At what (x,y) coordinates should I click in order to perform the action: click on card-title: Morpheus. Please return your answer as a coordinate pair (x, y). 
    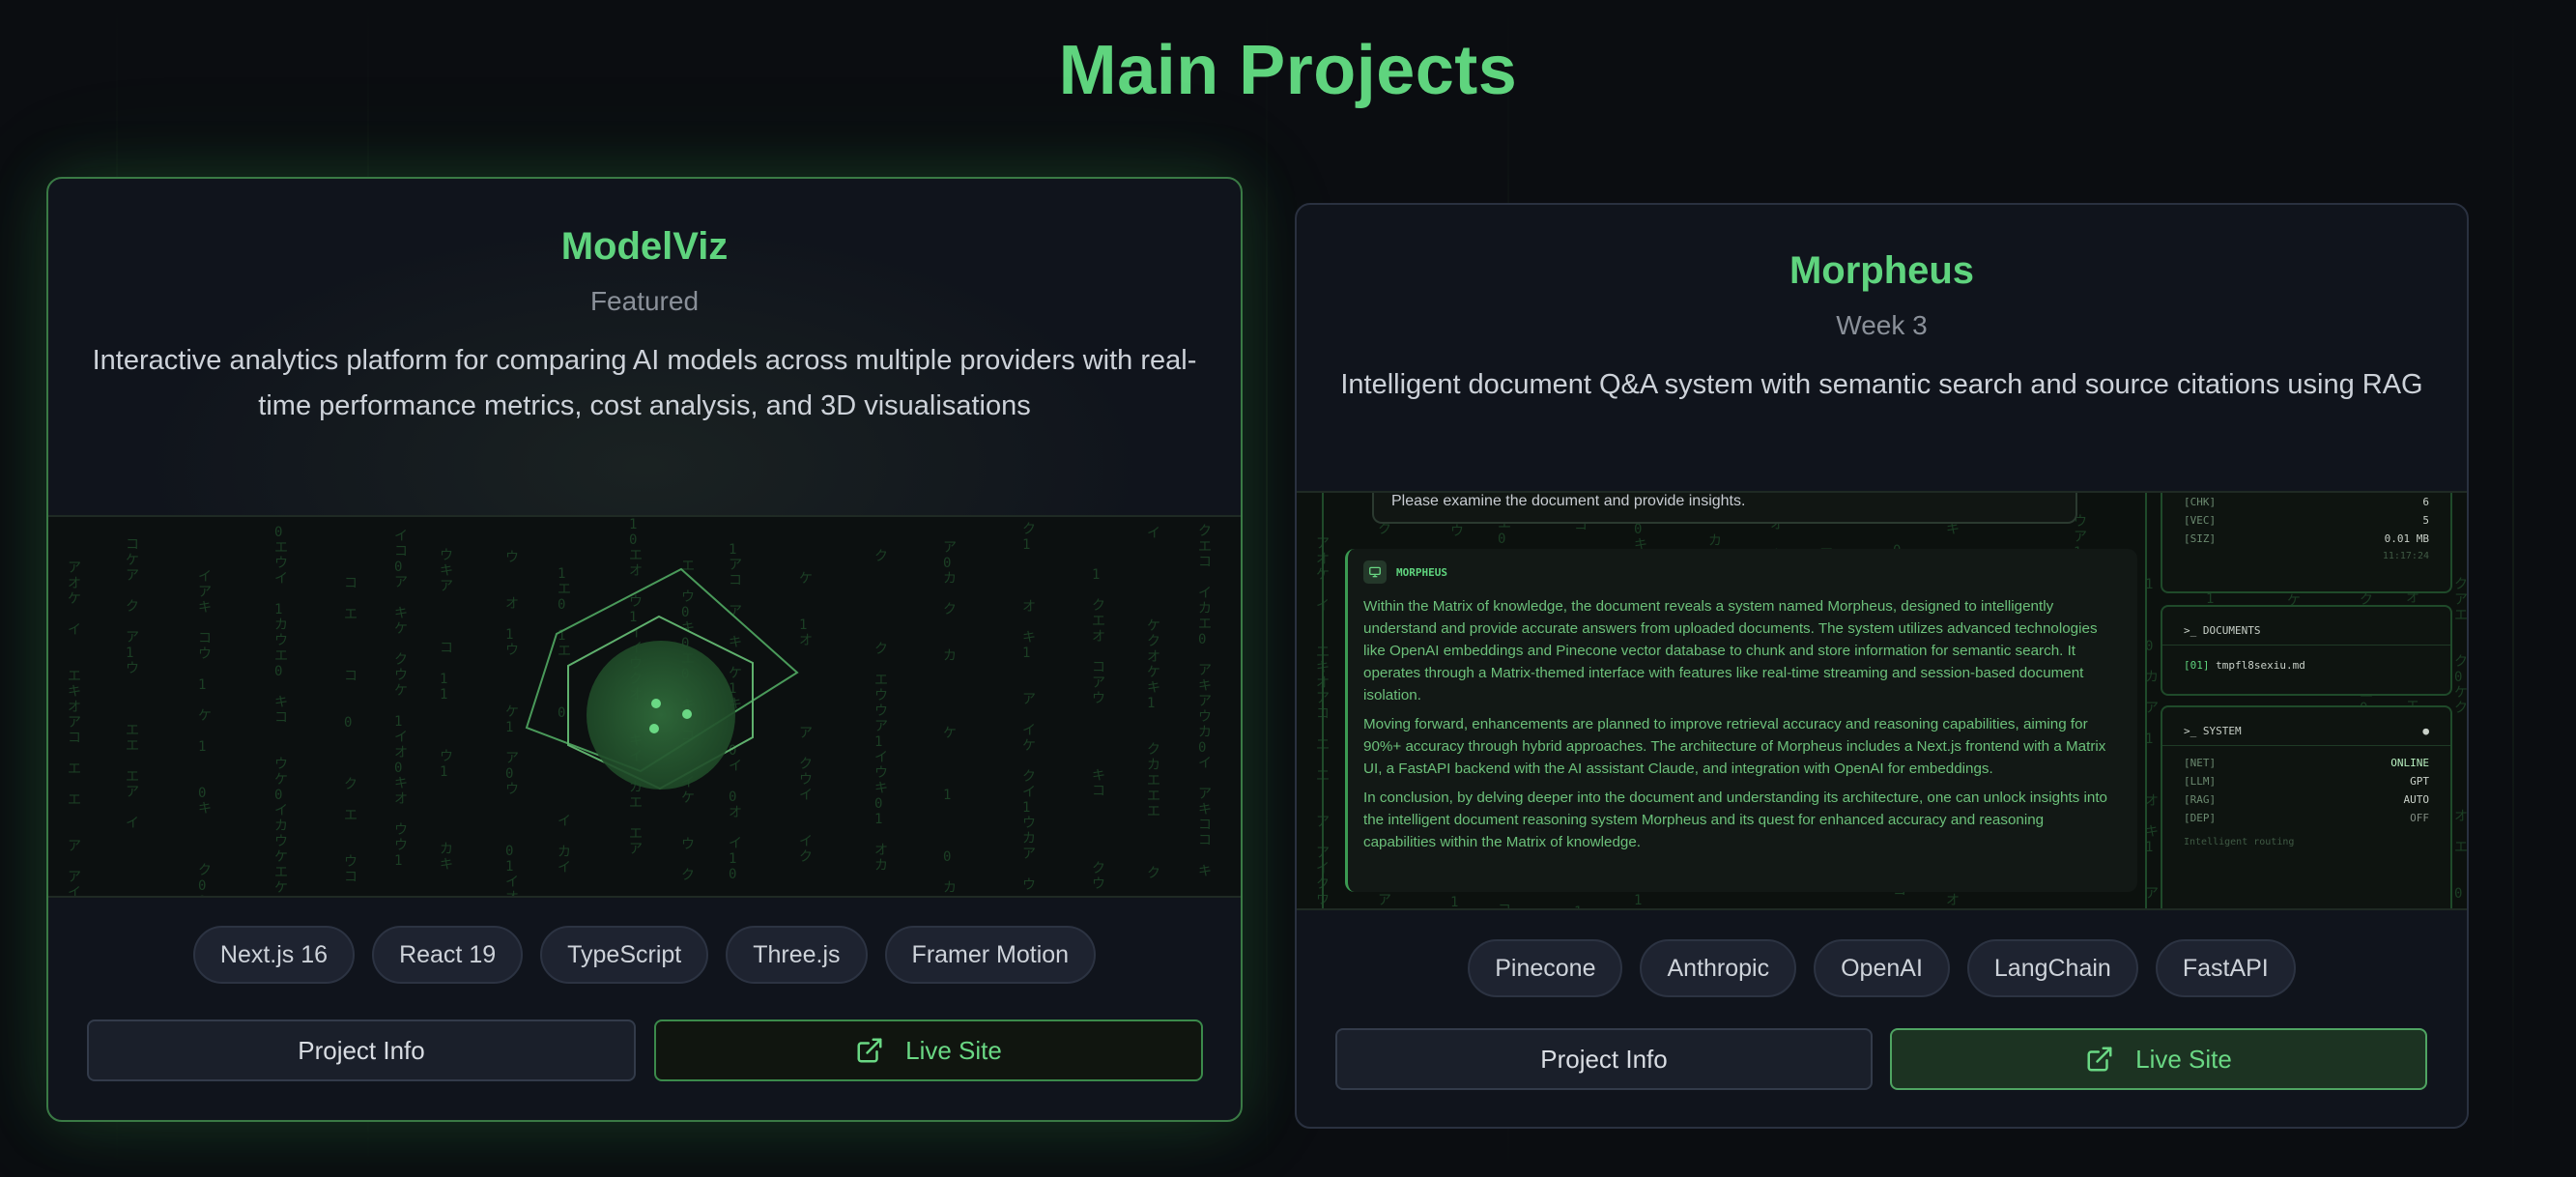
    Looking at the image, I should click on (1882, 270).